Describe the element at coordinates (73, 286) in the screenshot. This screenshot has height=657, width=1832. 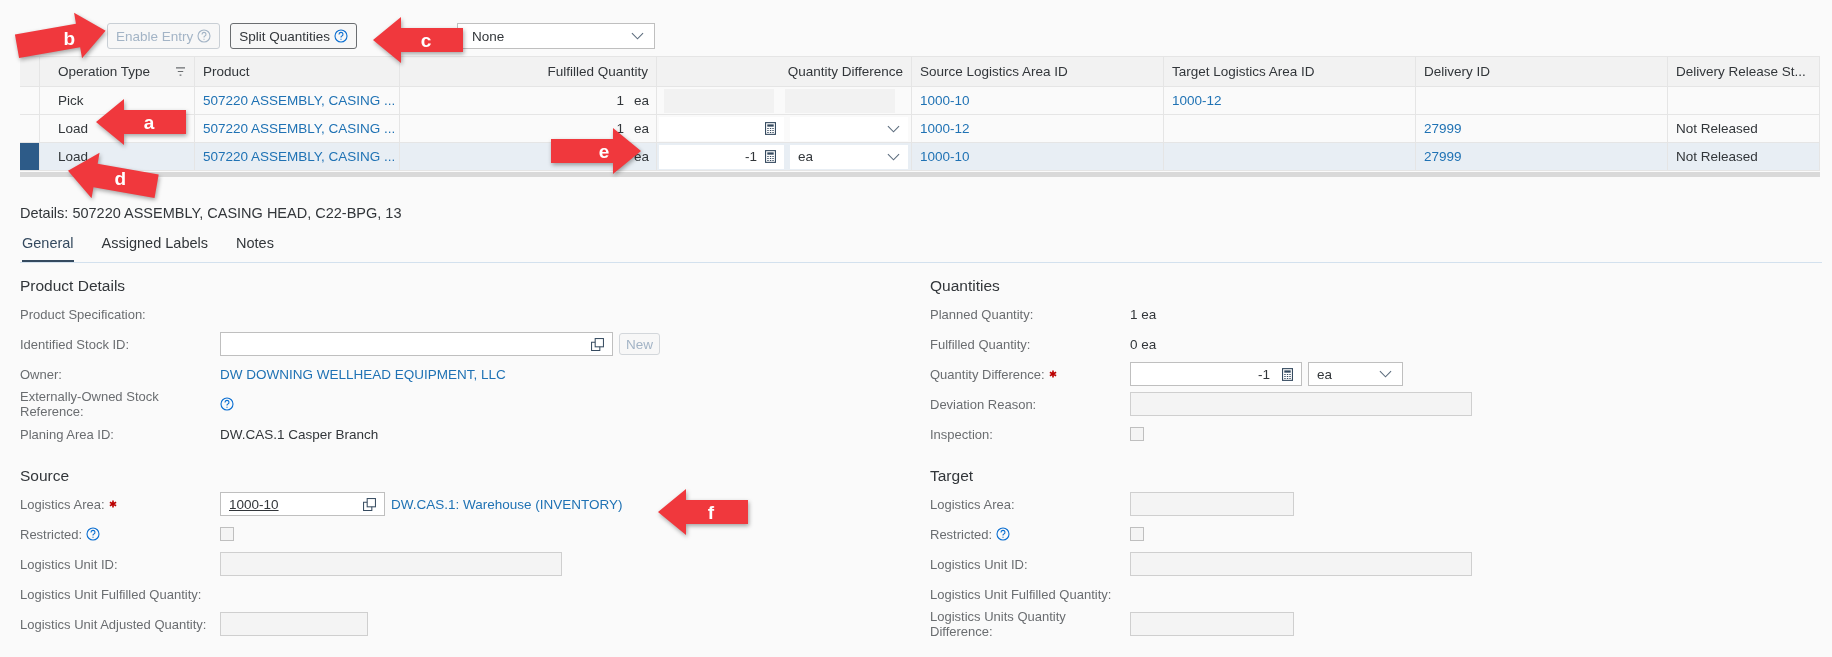
I see `section-heading: Product Details` at that location.